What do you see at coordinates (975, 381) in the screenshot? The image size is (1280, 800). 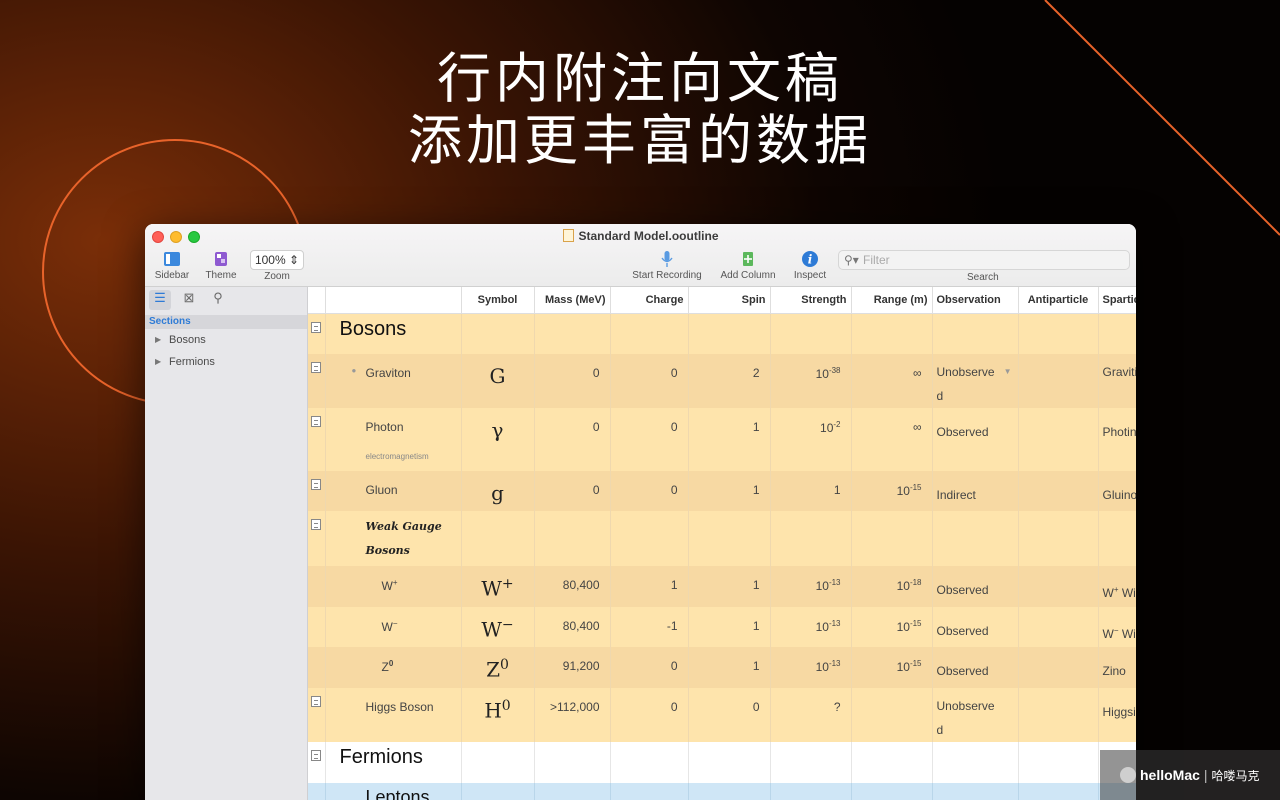 I see `observation-cell: ▼ Unobserve d` at bounding box center [975, 381].